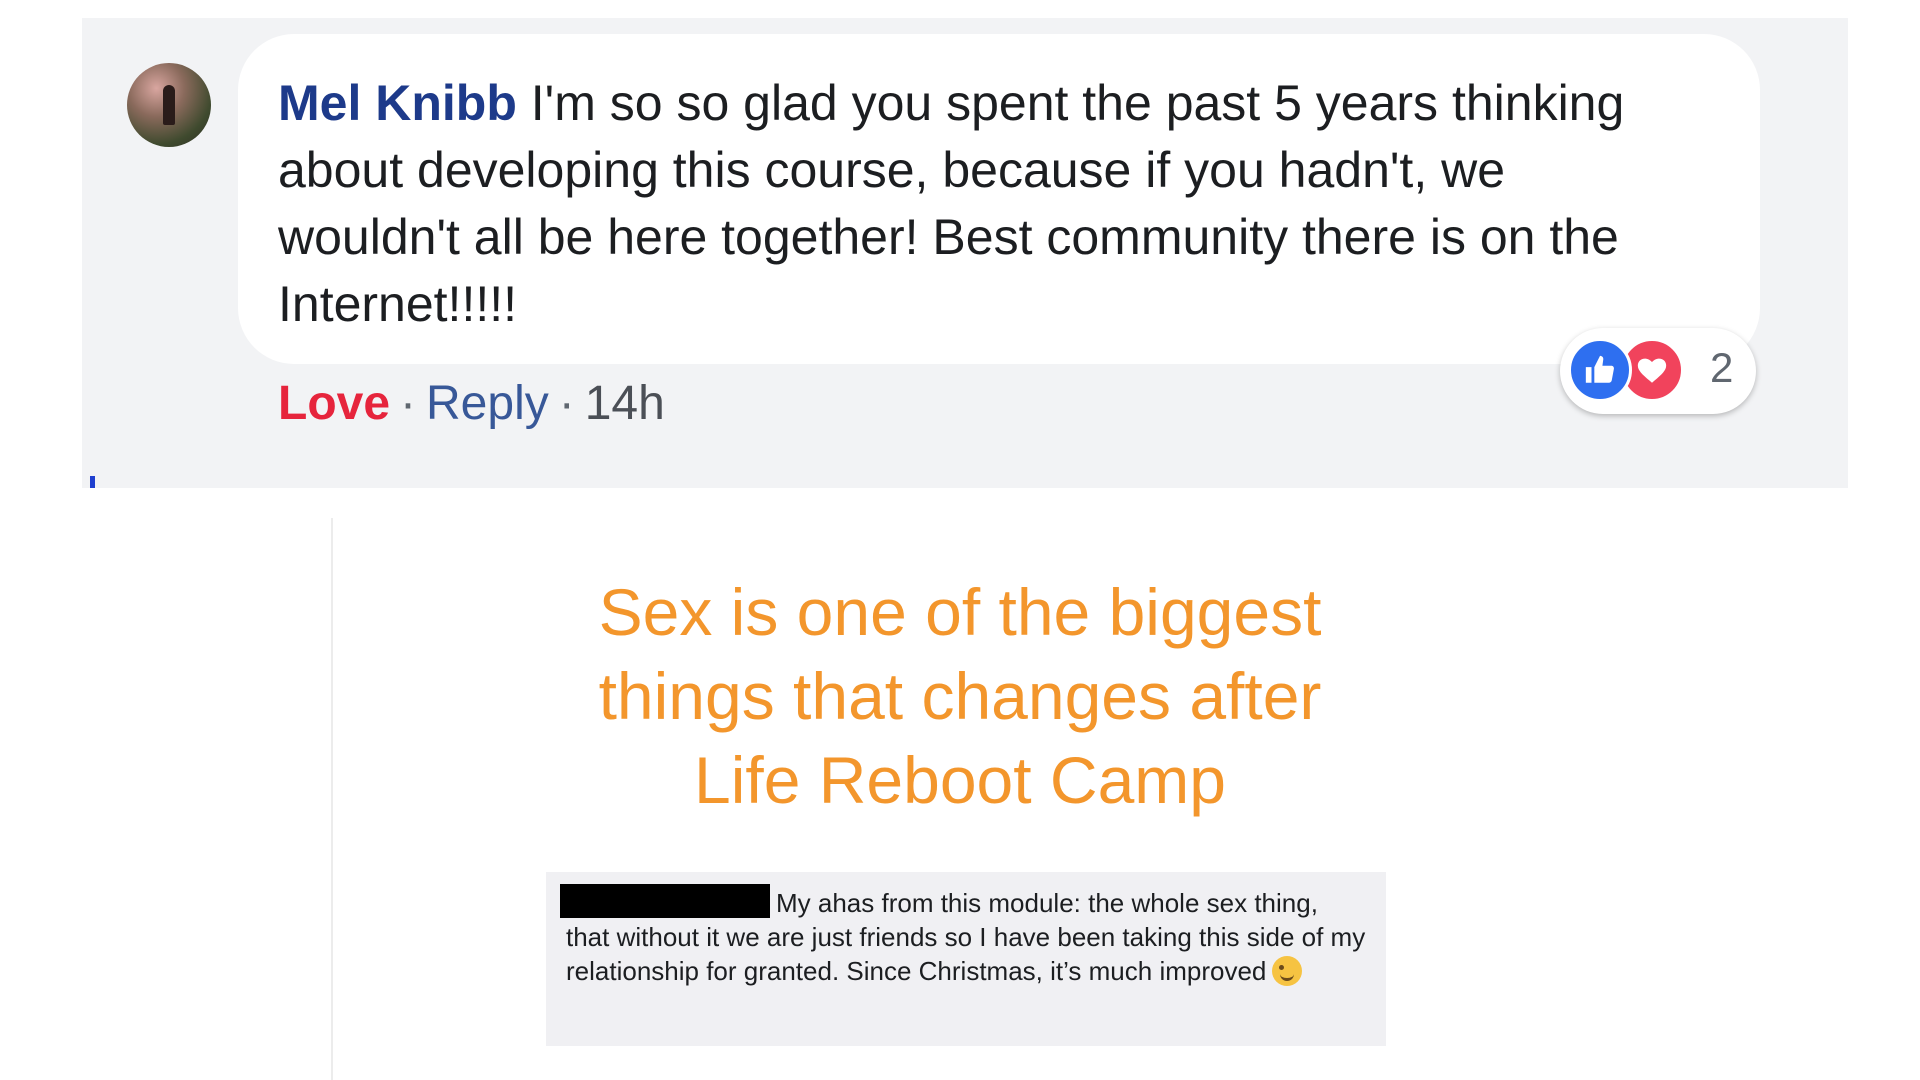 This screenshot has height=1080, width=1920. I want to click on headline-line-1: Sex is one of the biggest, so click(960, 612).